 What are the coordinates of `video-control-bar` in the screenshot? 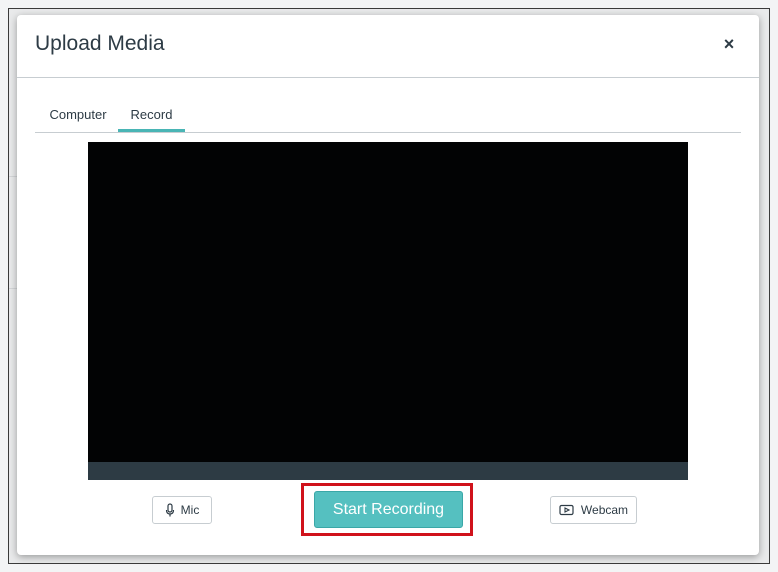 It's located at (388, 471).